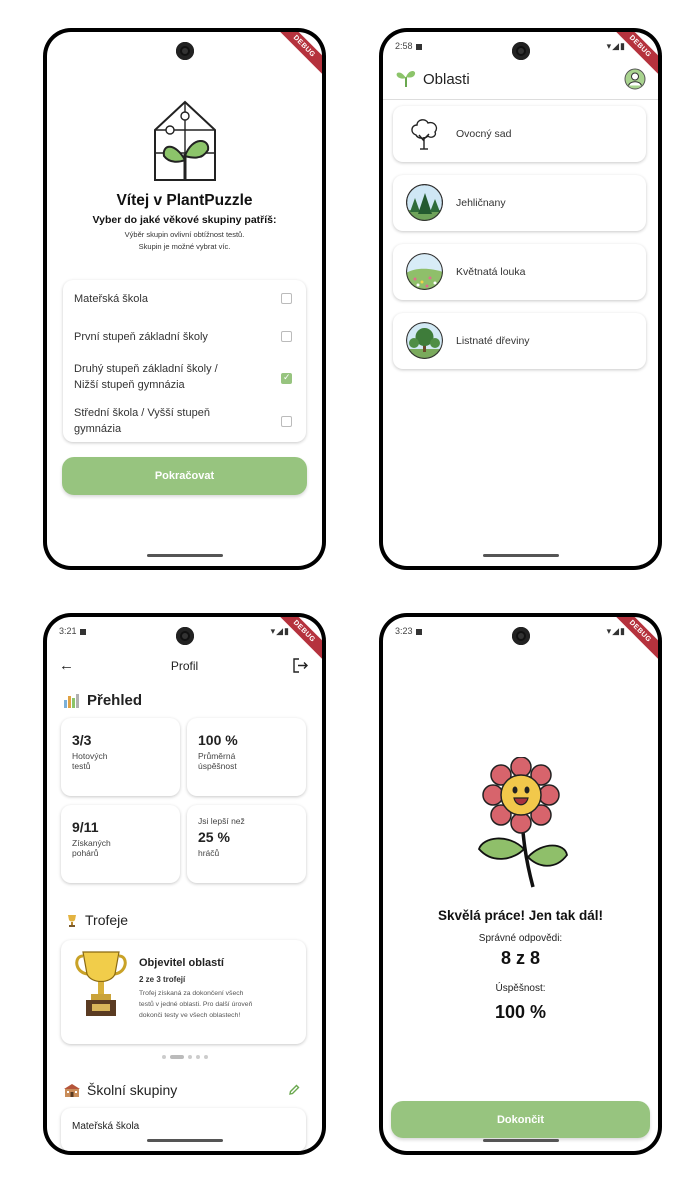 This screenshot has width=700, height=1191. I want to click on stat-value: 100 %, so click(218, 740).